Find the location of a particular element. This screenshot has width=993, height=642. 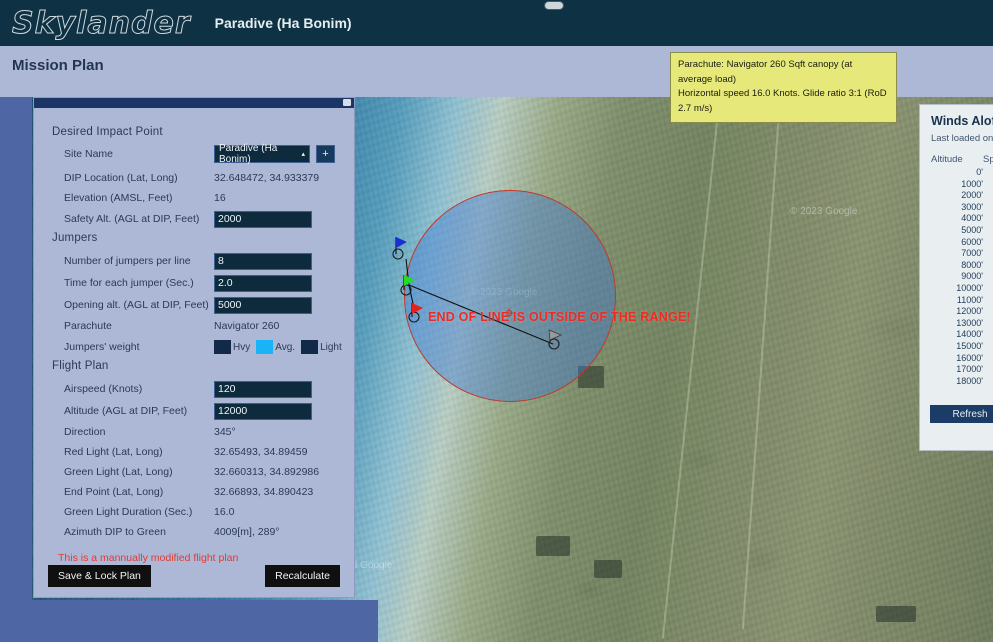

winds-altitude-row: 0' is located at coordinates (979, 172).